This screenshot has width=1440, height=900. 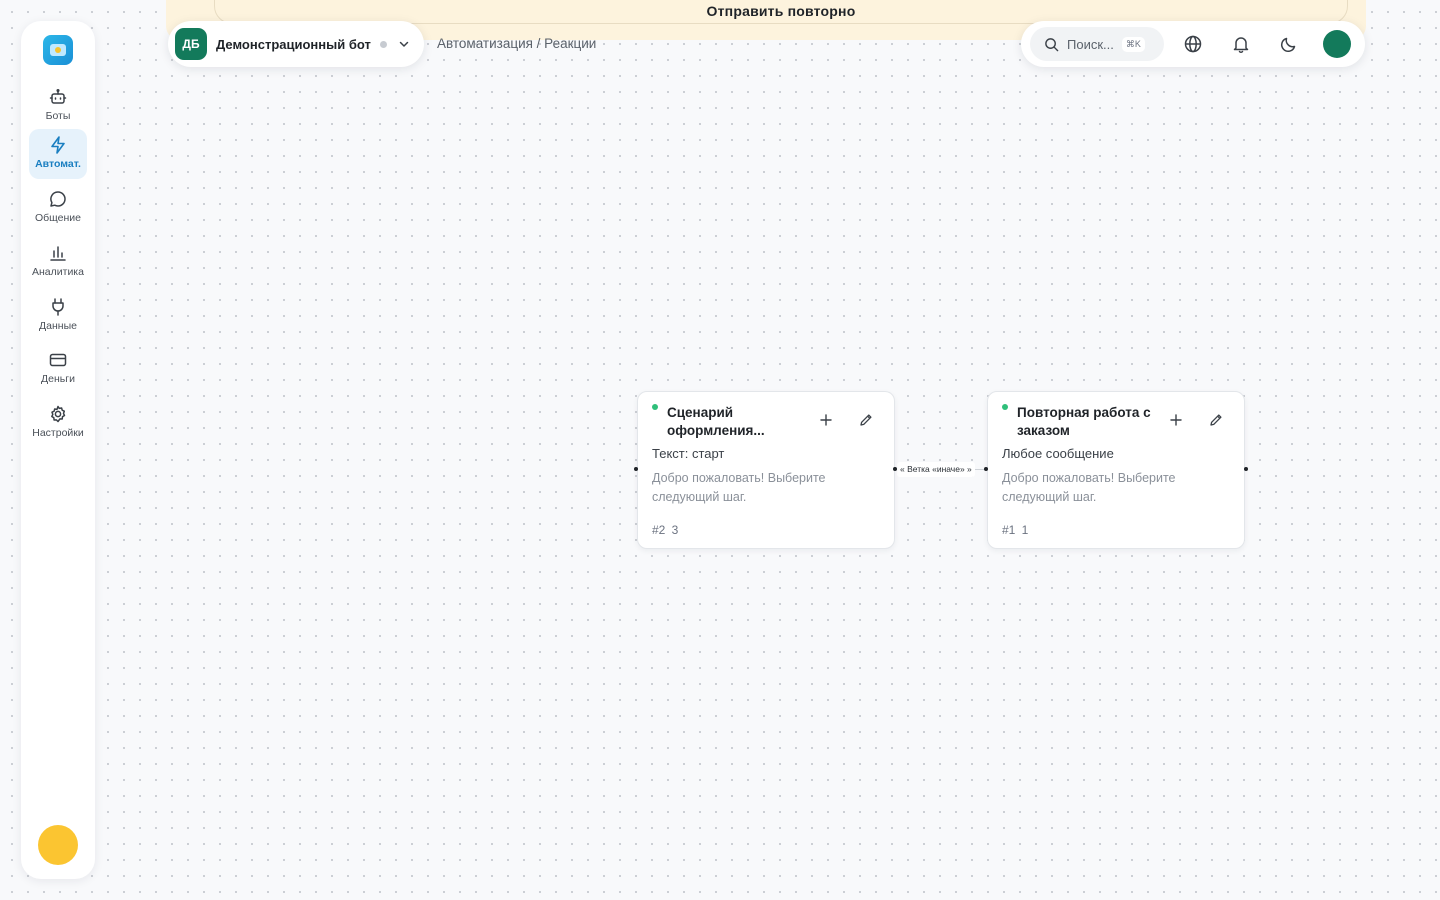 I want to click on sidebar-item-automation: Автомат., so click(x=58, y=154).